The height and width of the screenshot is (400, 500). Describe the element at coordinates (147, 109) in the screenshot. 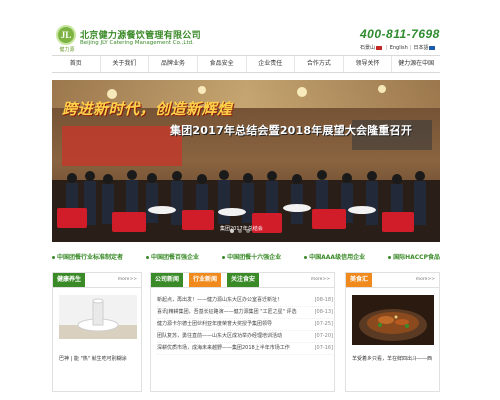

I see `banner-headline: 跨进新时代，创造新辉煌` at that location.